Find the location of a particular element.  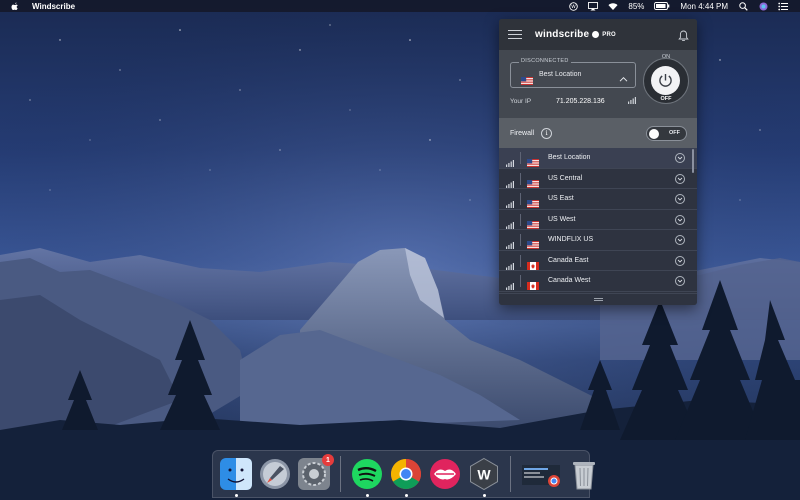

location-item-name: US West is located at coordinates (562, 219).